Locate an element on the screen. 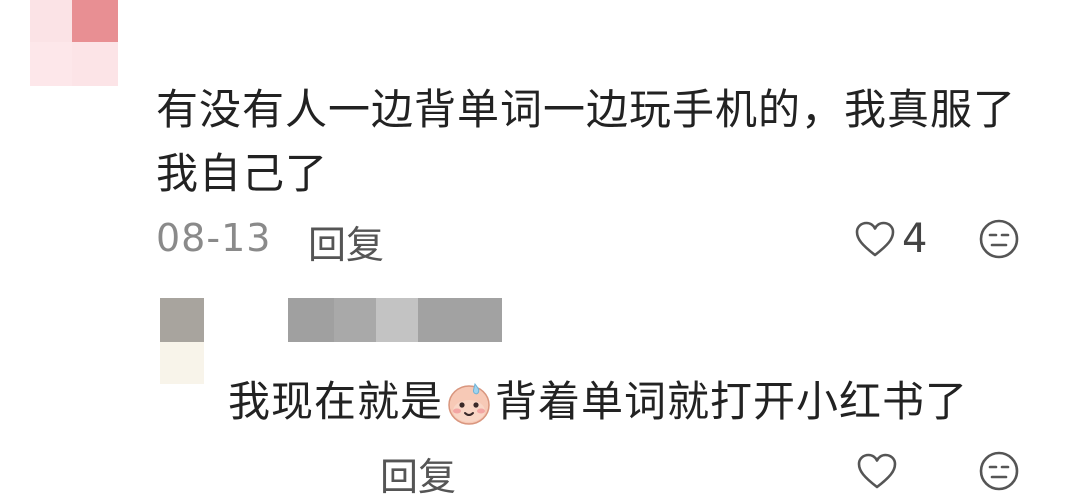 Image resolution: width=1080 pixels, height=501 pixels. reply-text-after: 背着单词就打开小红书了 is located at coordinates (732, 401).